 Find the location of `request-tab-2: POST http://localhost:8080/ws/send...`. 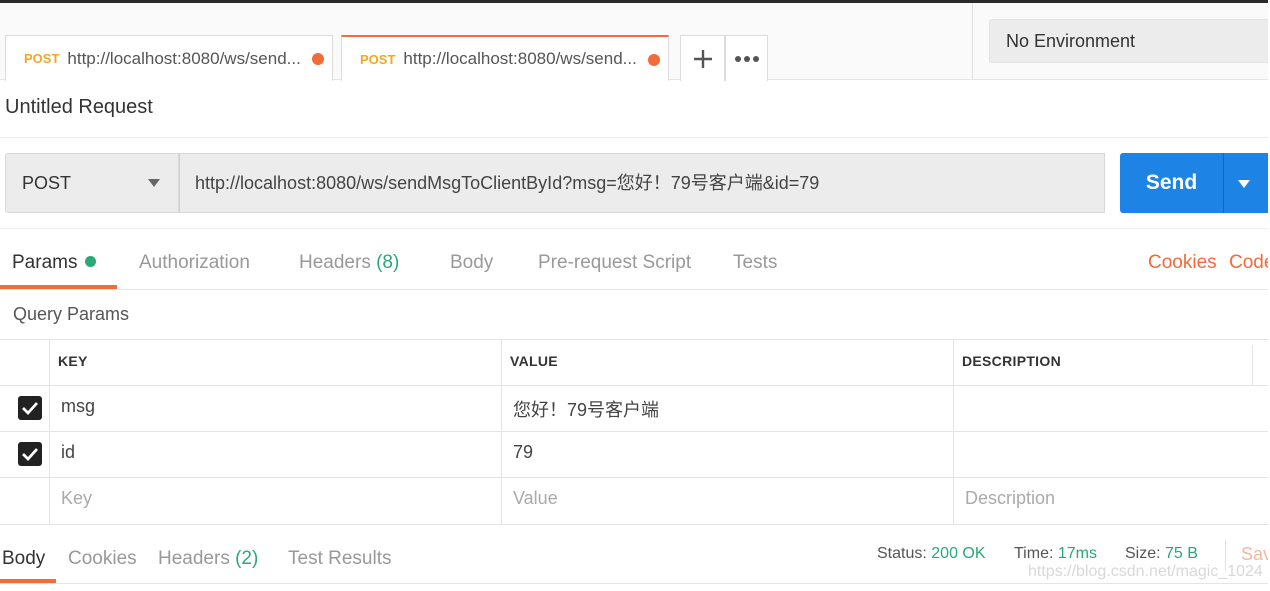

request-tab-2: POST http://localhost:8080/ws/send... is located at coordinates (505, 58).